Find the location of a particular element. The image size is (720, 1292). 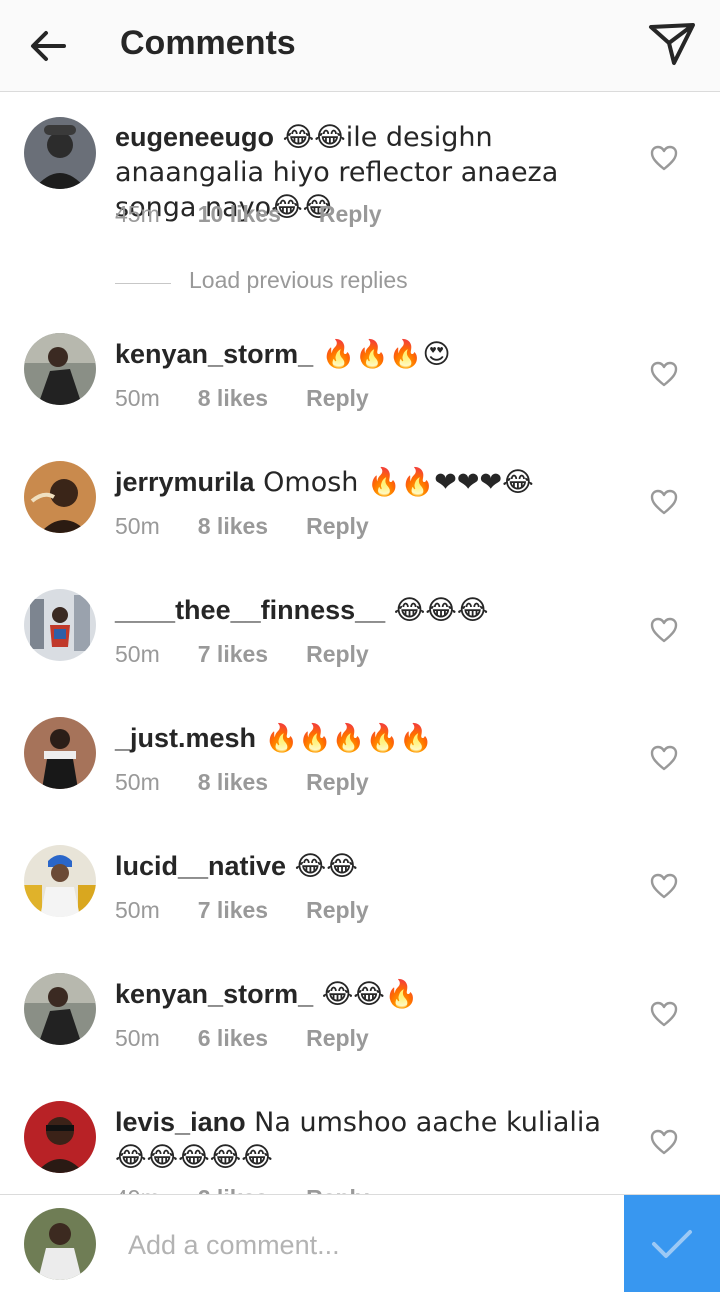

reply-text: lucid__native 😂😂 is located at coordinates (370, 866).